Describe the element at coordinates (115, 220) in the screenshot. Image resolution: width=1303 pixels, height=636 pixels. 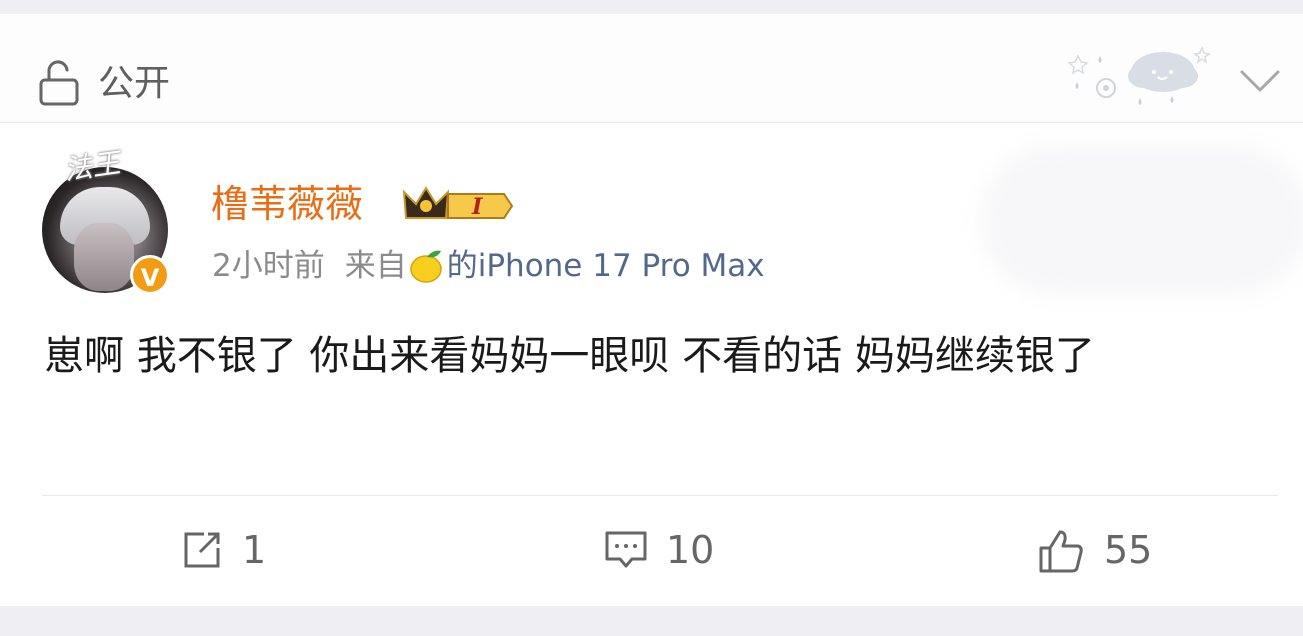
I see `avatar: 法王 V` at that location.